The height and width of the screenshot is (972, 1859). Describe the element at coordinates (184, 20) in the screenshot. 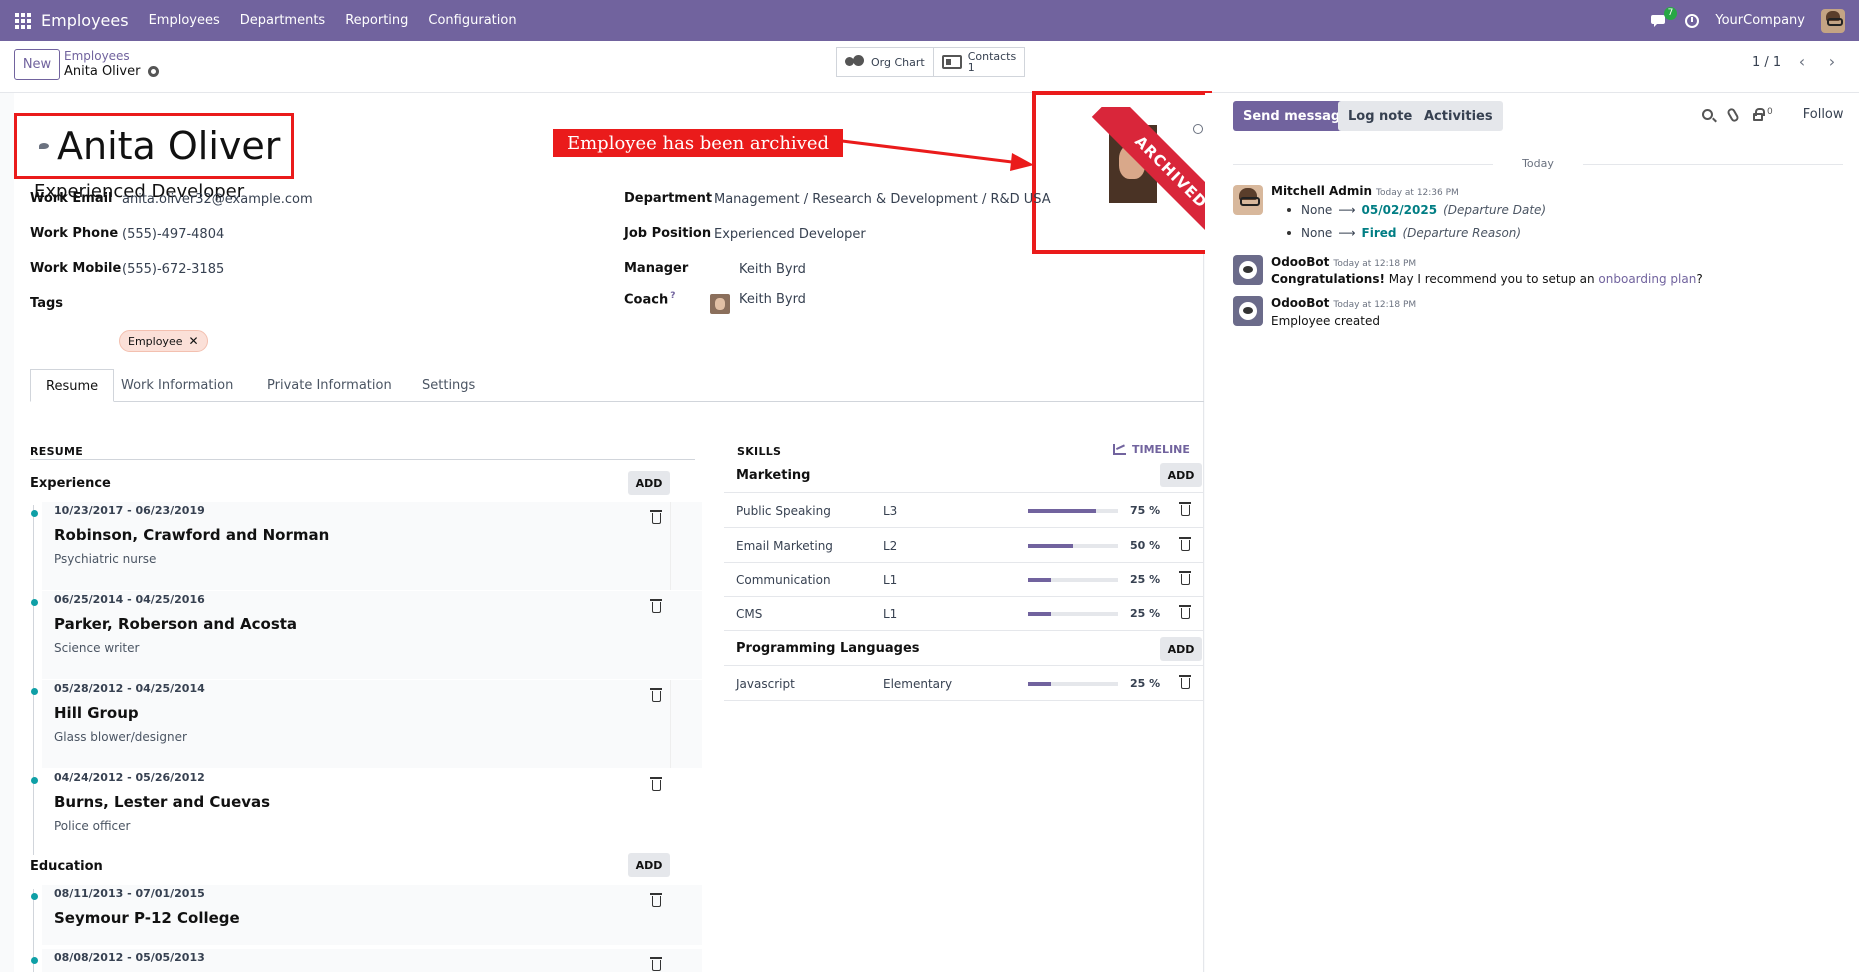

I see `menu-employees: Employees` at that location.